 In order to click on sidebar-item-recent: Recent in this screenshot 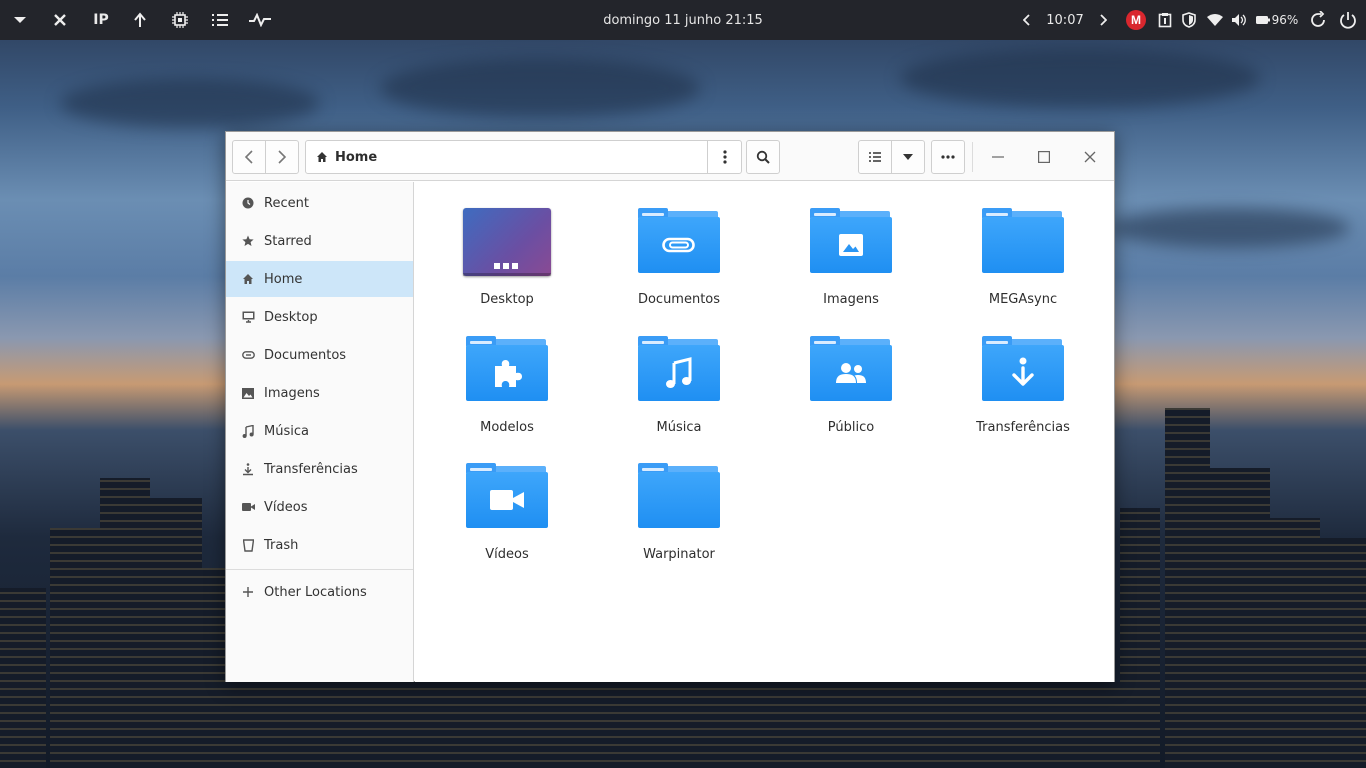, I will do `click(319, 203)`.